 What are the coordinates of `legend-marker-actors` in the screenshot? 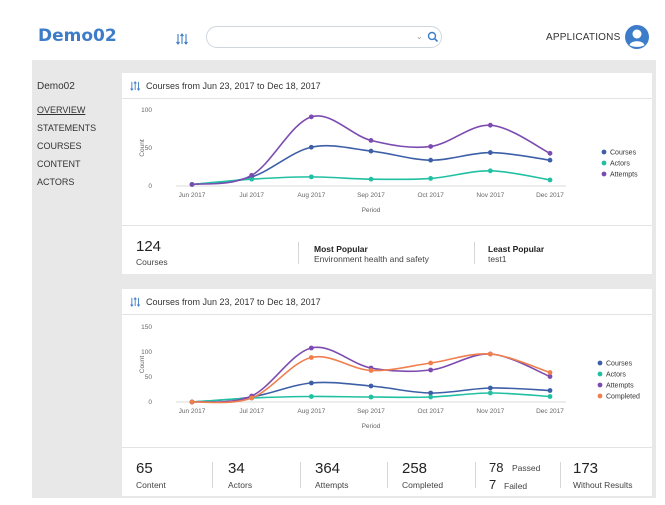 It's located at (604, 163).